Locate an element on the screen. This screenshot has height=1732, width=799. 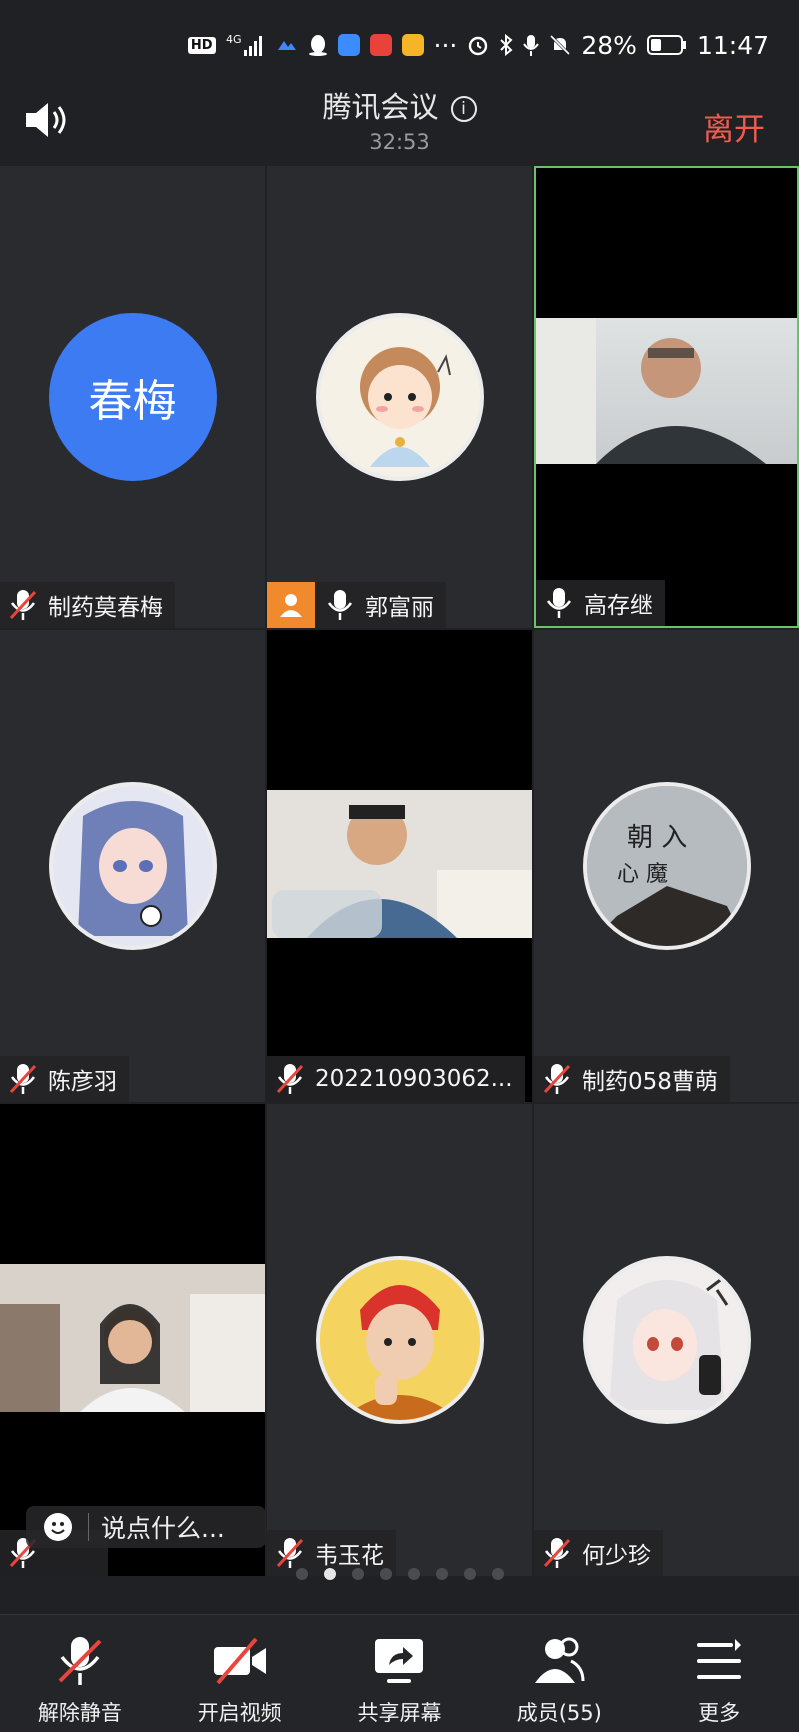
participant-namebar: 陈彦羽 is located at coordinates (64, 1079).